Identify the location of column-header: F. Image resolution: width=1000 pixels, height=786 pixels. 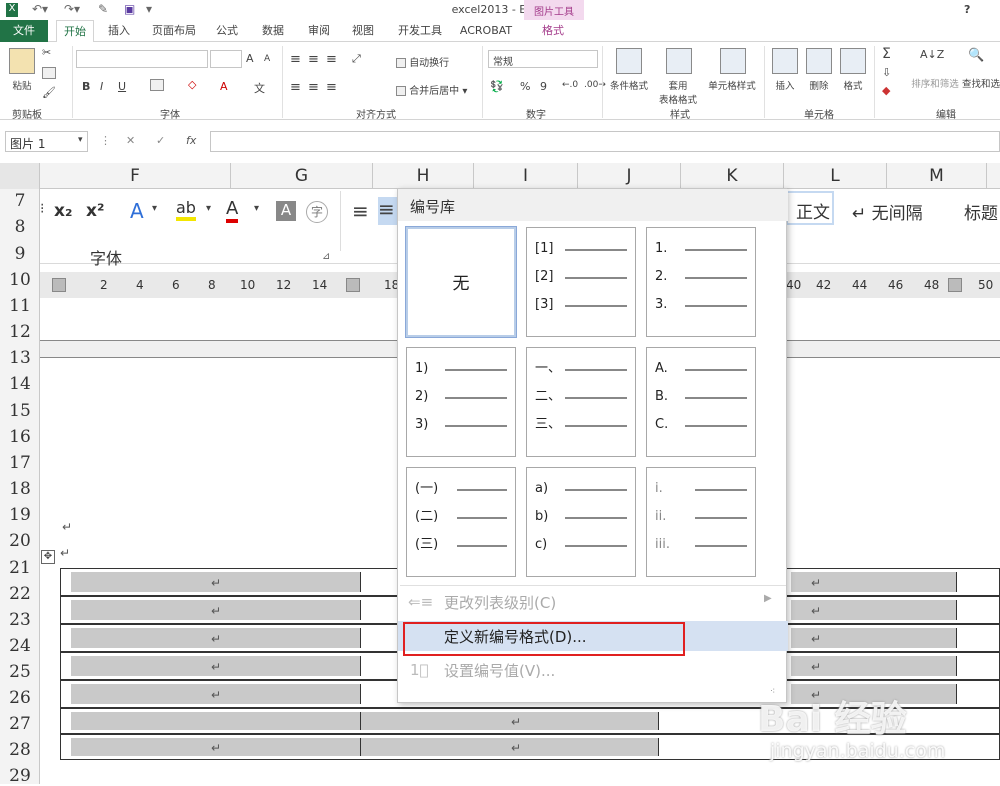
(135, 176).